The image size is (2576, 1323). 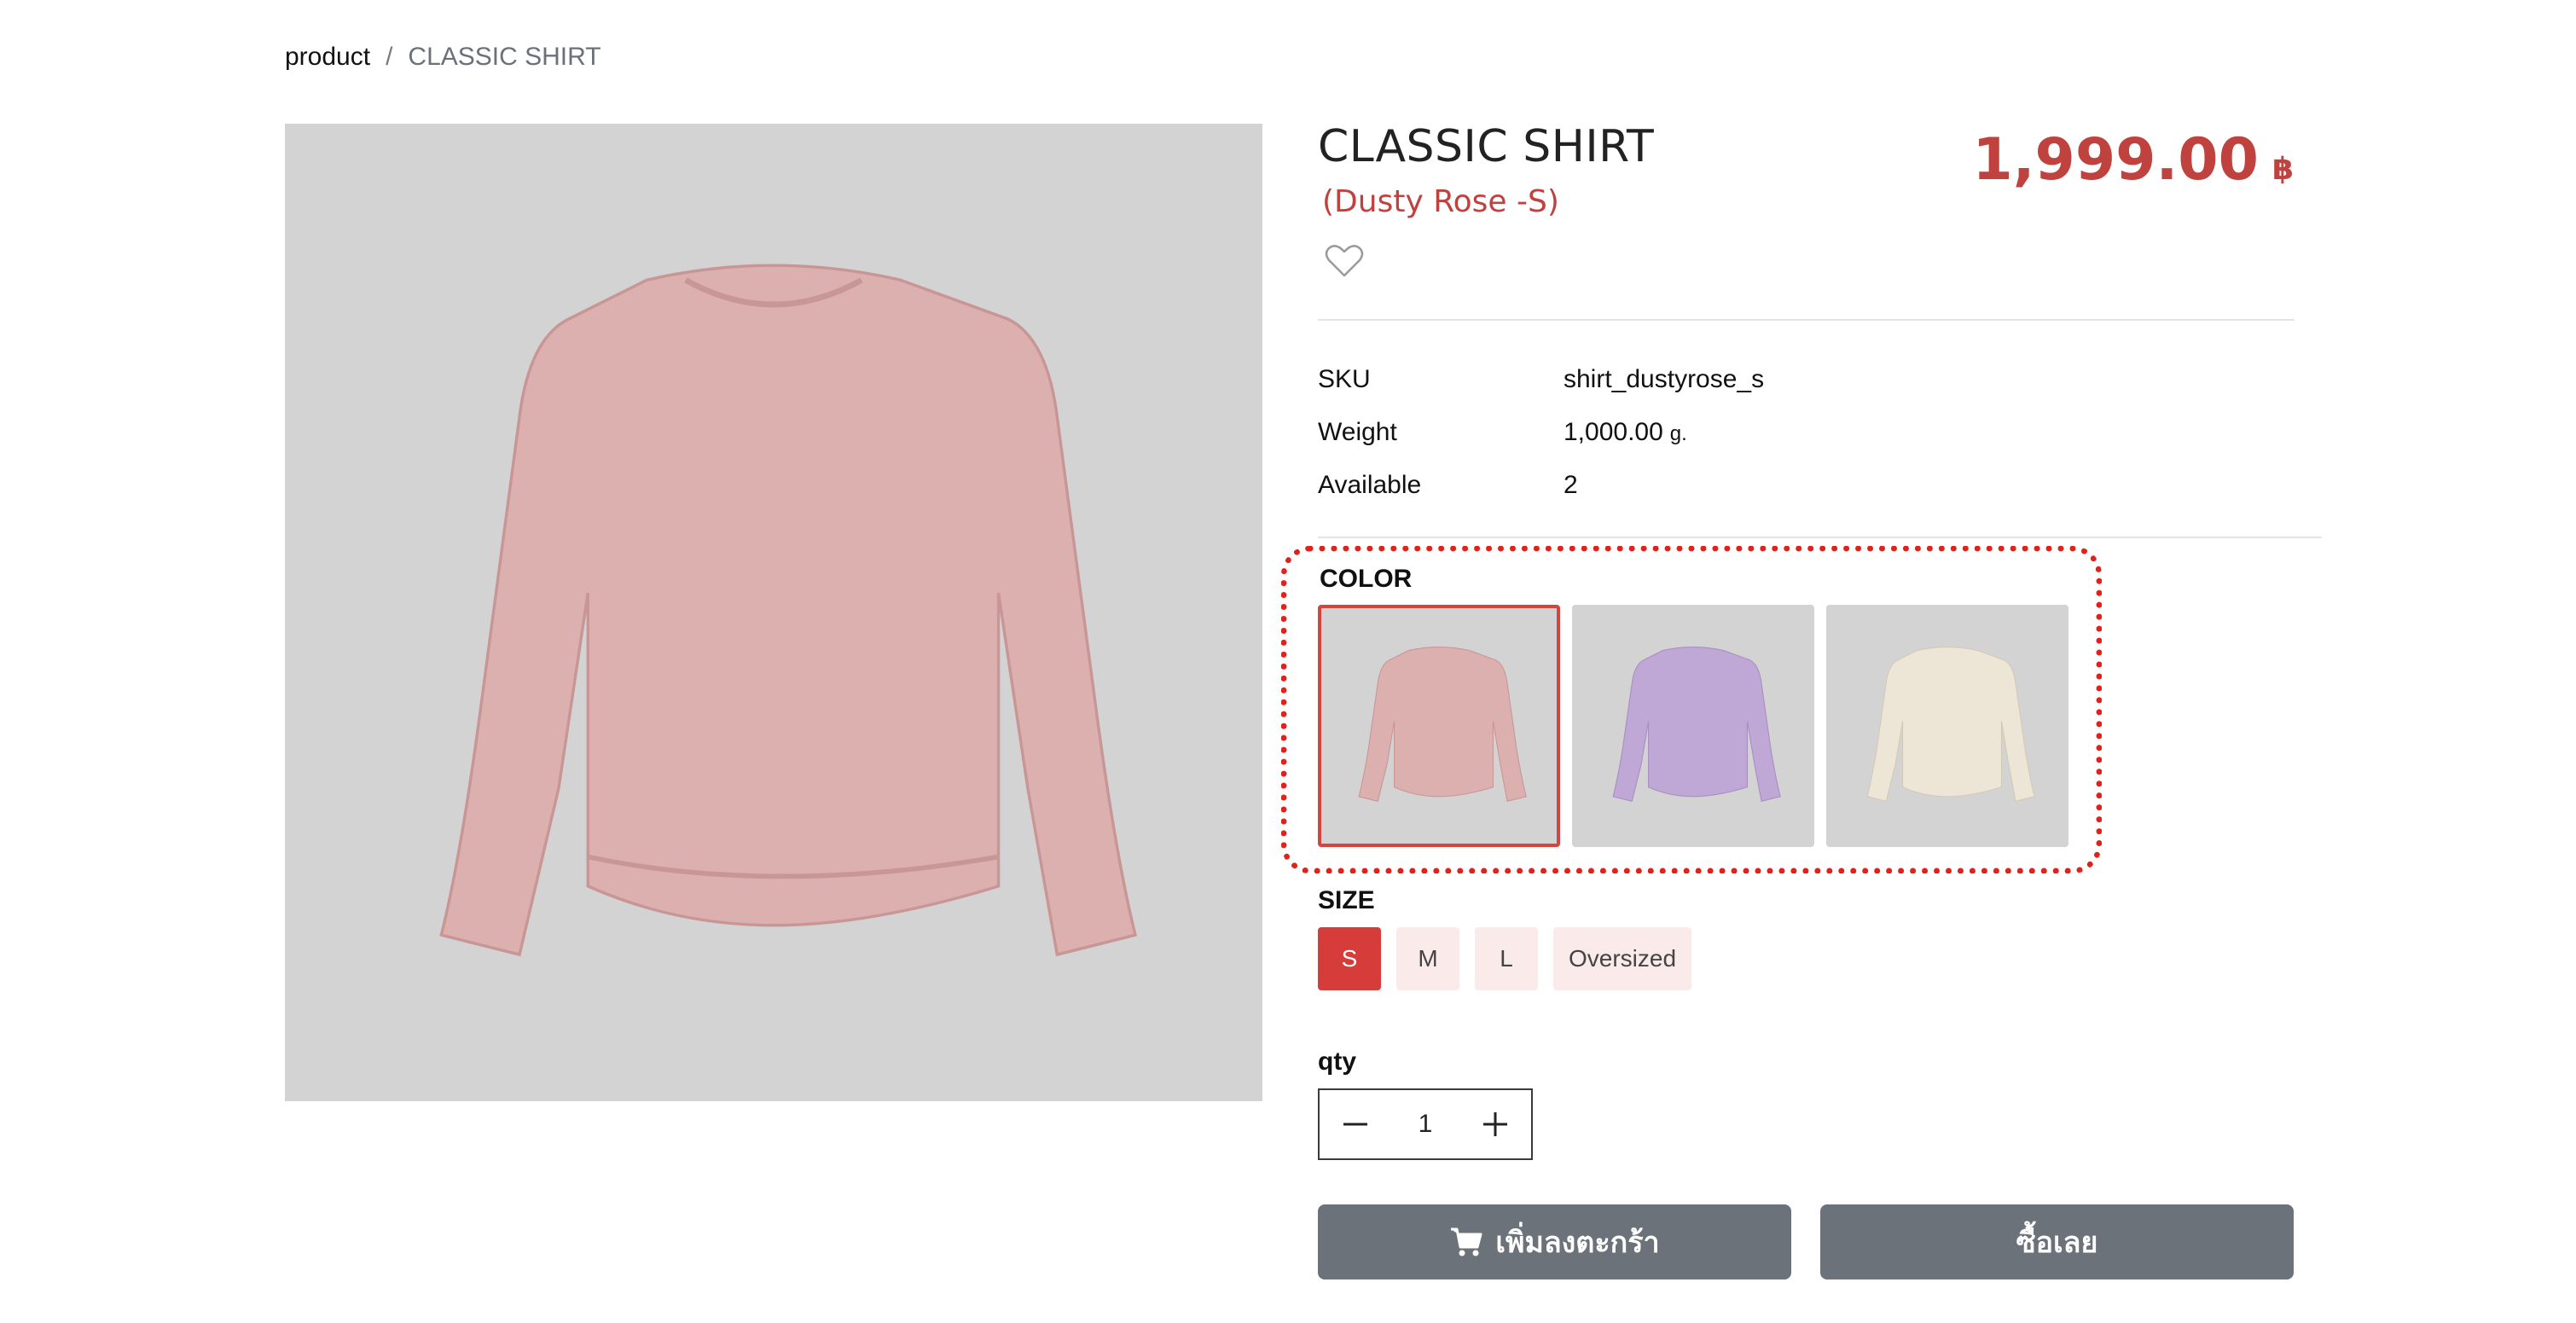 I want to click on qty-label: qty, so click(x=1337, y=1061).